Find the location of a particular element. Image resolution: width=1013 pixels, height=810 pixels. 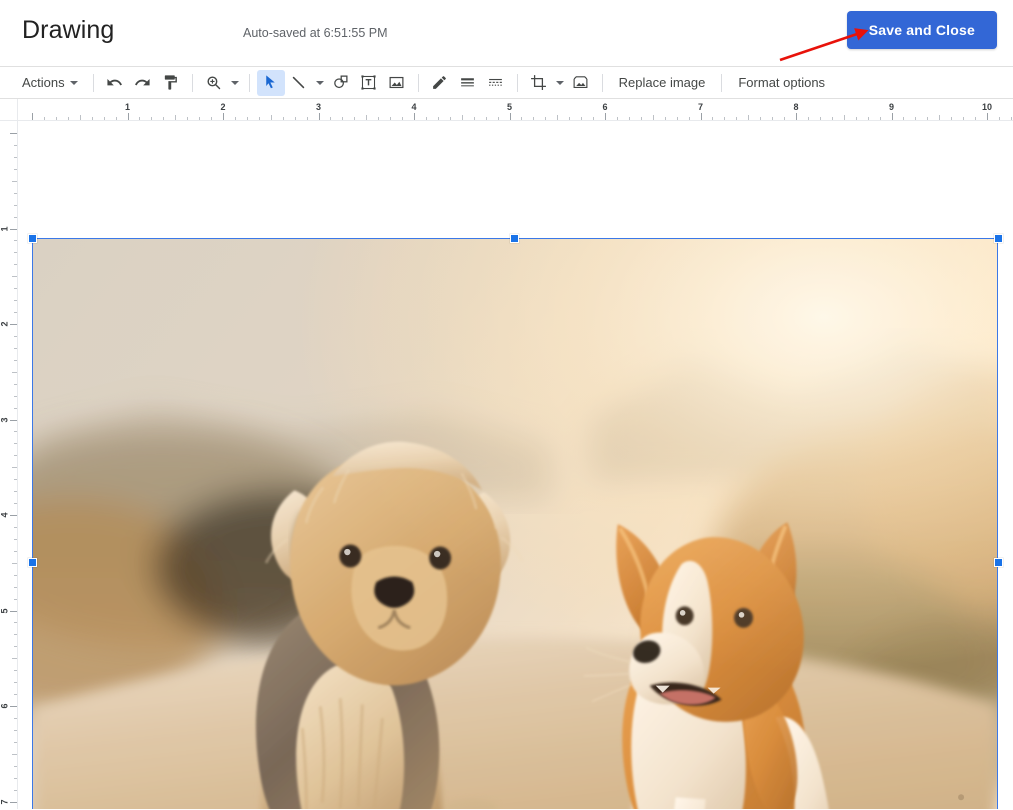

drawing-toolbar: Actions Replace image Format options is located at coordinates (506, 82).